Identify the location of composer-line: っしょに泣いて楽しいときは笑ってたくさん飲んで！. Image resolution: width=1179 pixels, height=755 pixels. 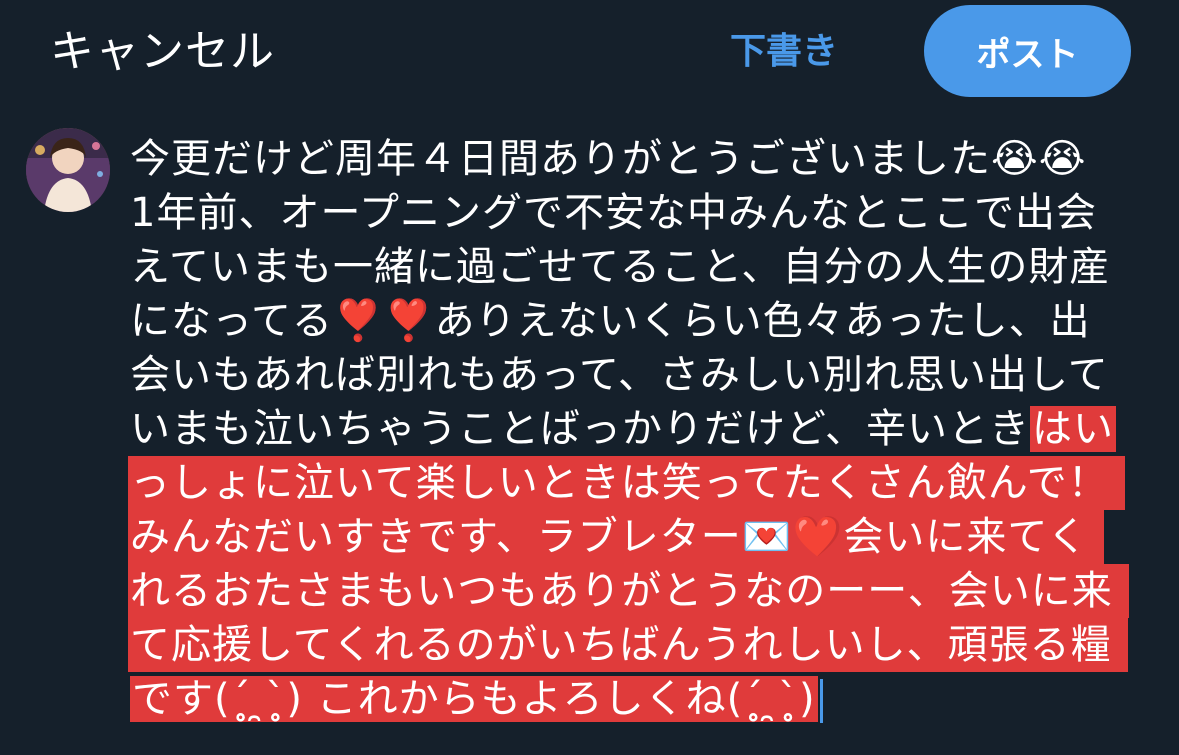
(639, 483).